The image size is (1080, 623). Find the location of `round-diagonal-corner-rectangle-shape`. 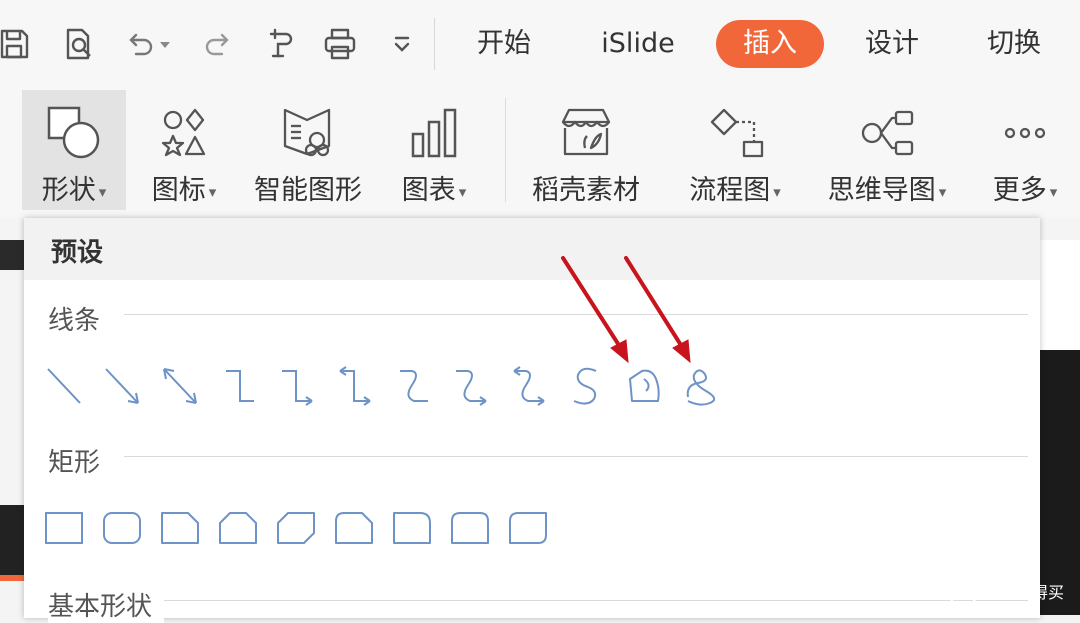

round-diagonal-corner-rectangle-shape is located at coordinates (528, 528).